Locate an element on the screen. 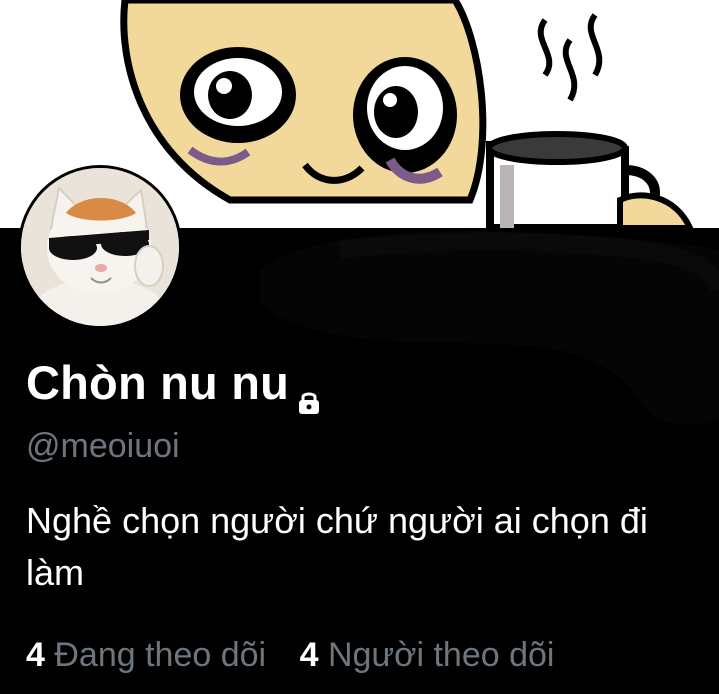 The width and height of the screenshot is (719, 694). followers-count: 4 is located at coordinates (309, 655).